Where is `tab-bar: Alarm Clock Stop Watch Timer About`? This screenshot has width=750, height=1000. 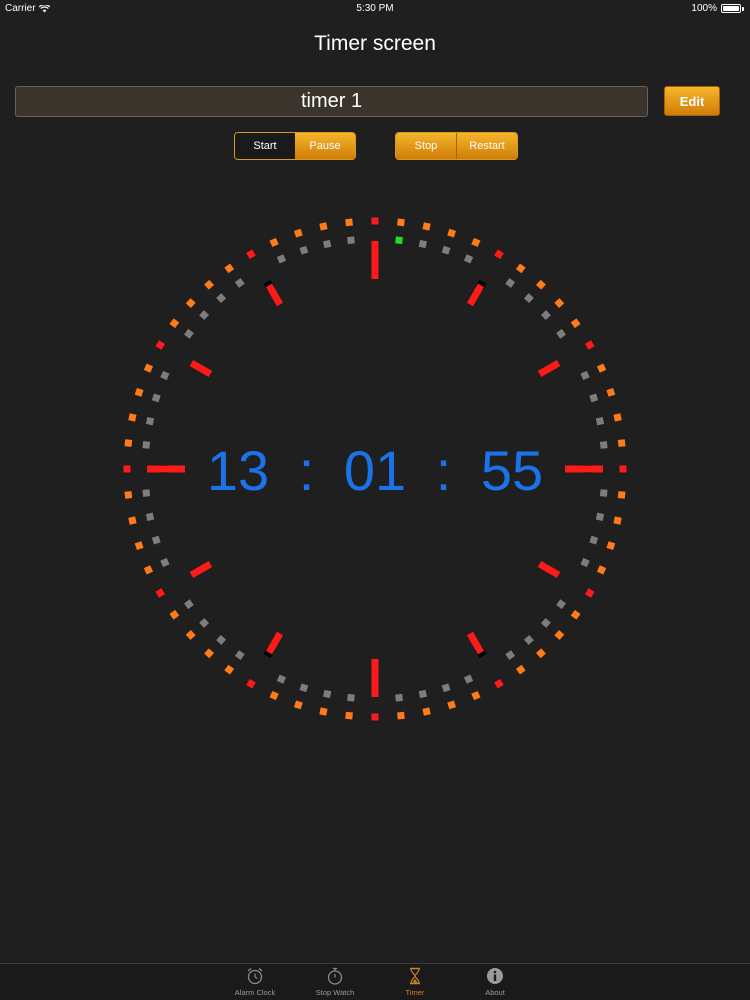 tab-bar: Alarm Clock Stop Watch Timer About is located at coordinates (375, 981).